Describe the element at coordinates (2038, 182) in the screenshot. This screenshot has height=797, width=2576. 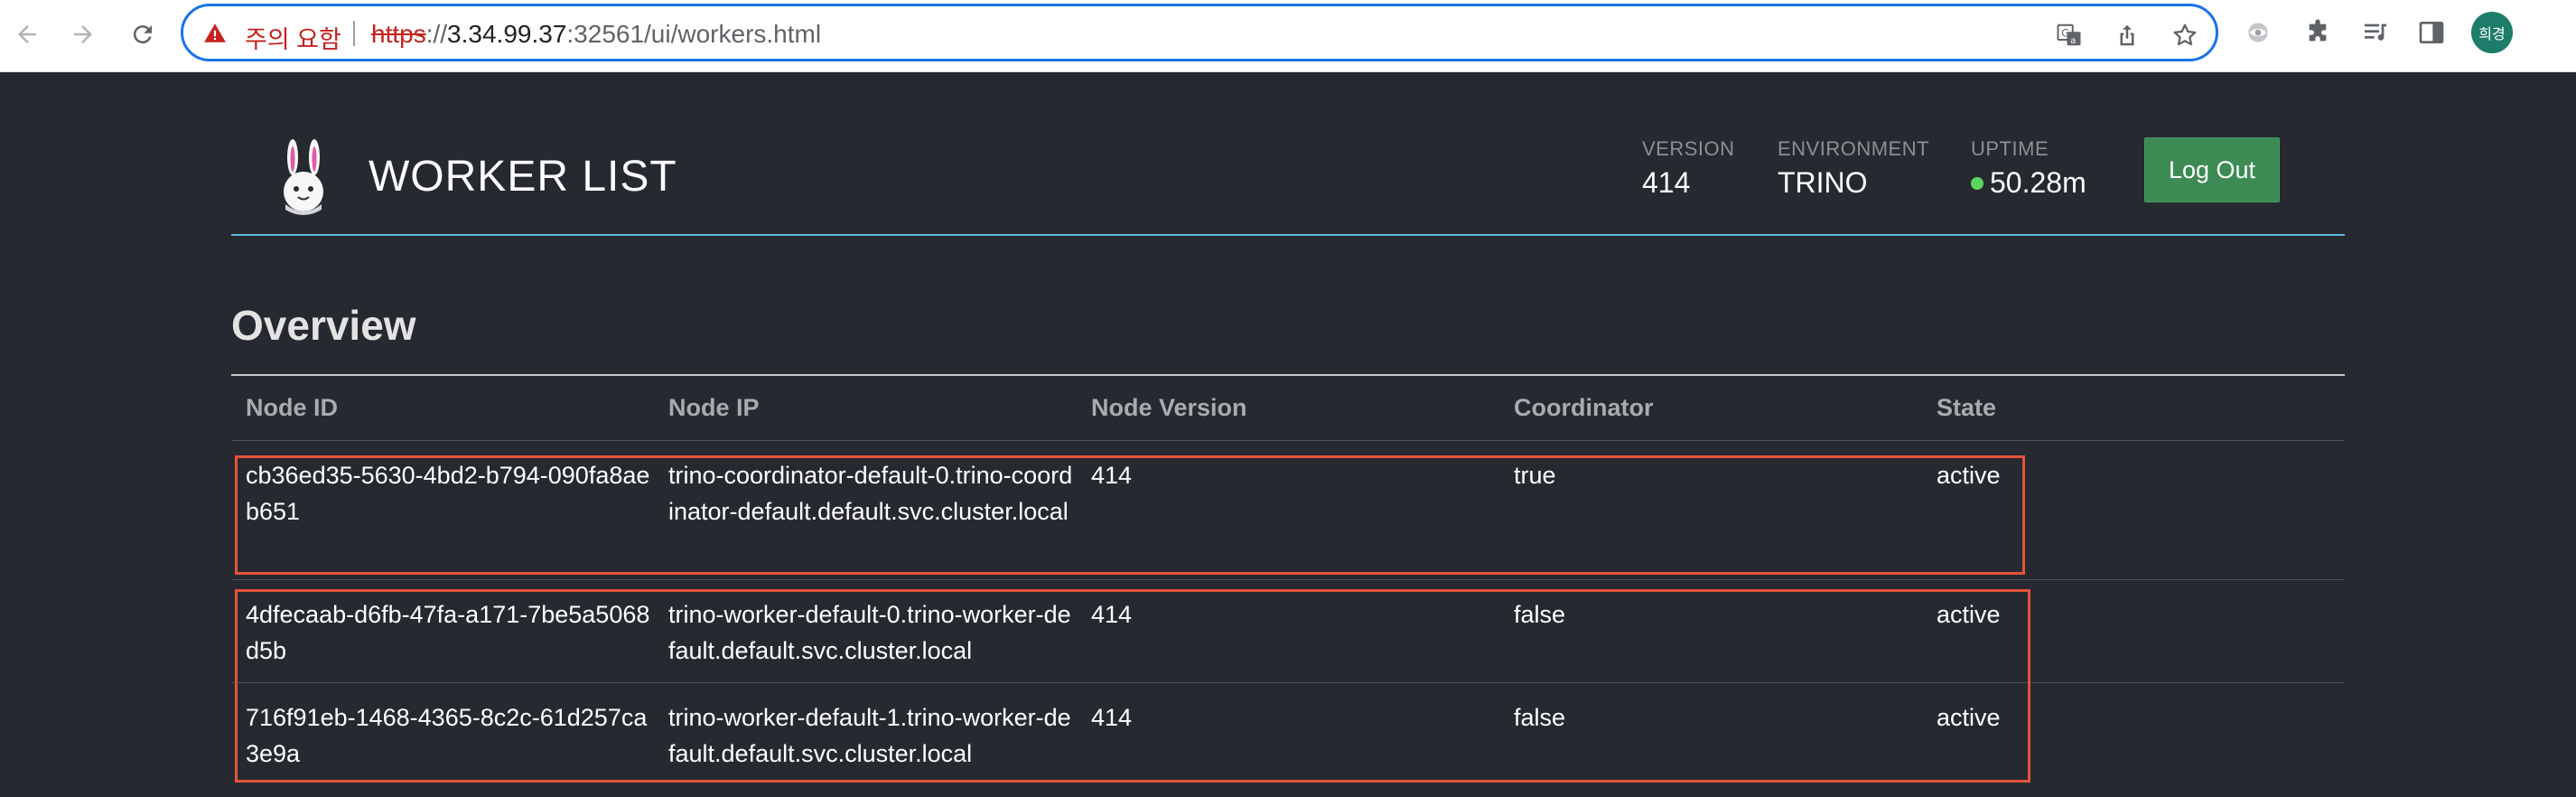
I see `uptime-value: 50.28m` at that location.